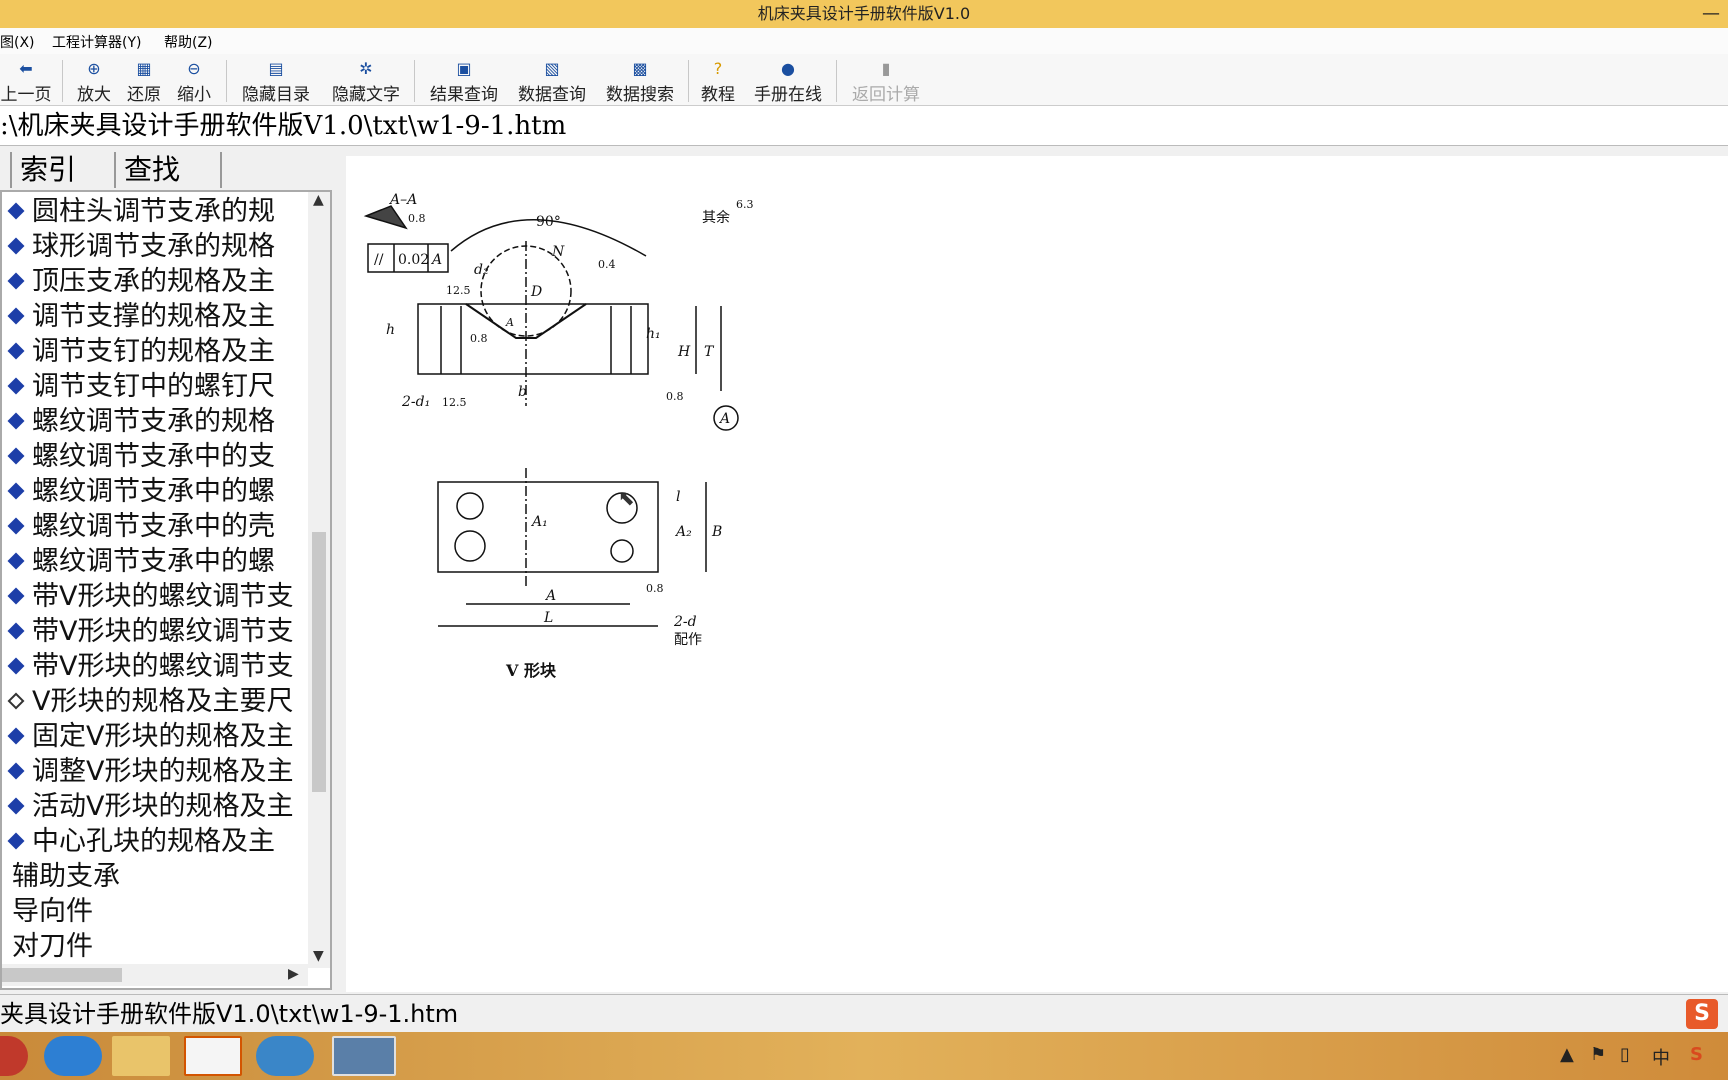 This screenshot has width=1728, height=1080. What do you see at coordinates (678, 497) in the screenshot?
I see `dim-l: l` at bounding box center [678, 497].